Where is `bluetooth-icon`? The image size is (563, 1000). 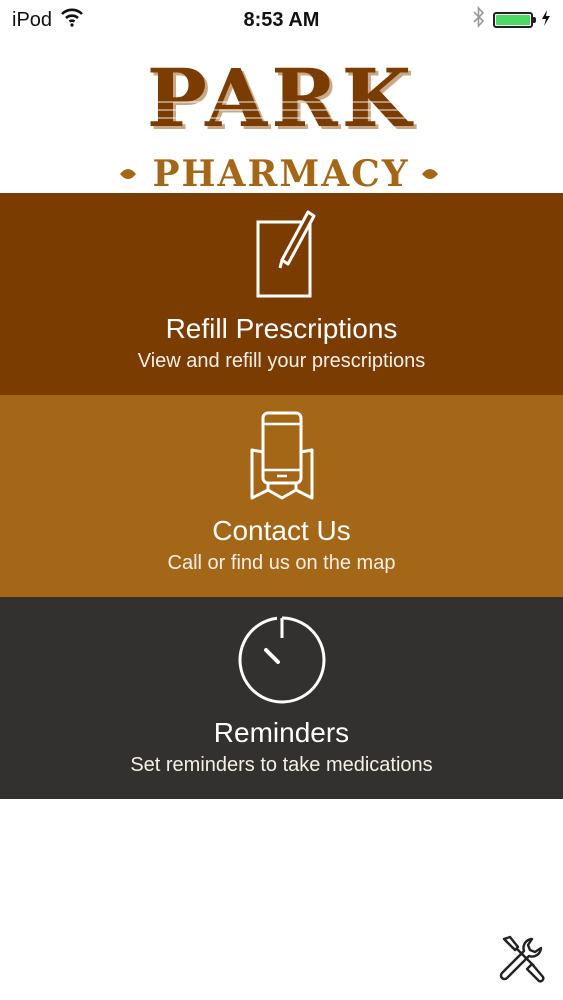
bluetooth-icon is located at coordinates (479, 19).